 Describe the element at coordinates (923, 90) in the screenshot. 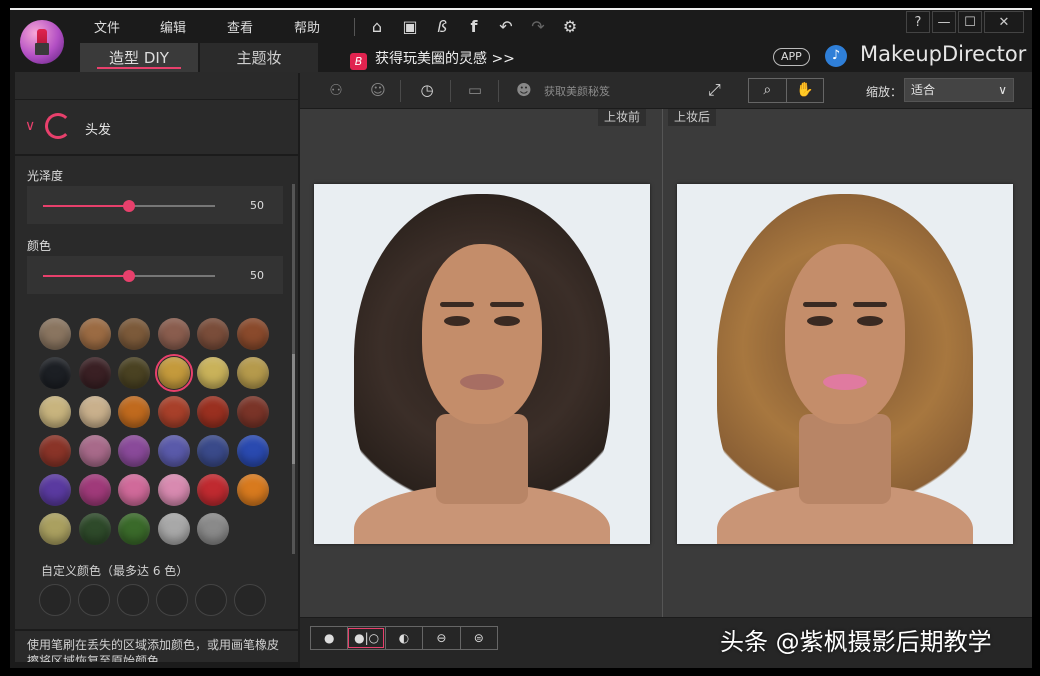

I see `zoom-dropdown-value: 适合` at that location.